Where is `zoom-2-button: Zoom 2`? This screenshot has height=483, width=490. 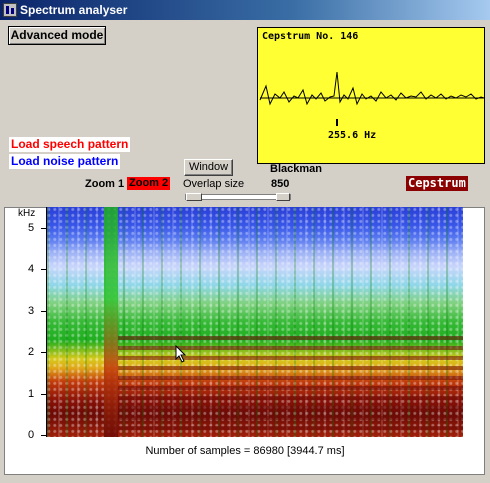
zoom-2-button: Zoom 2 is located at coordinates (149, 183).